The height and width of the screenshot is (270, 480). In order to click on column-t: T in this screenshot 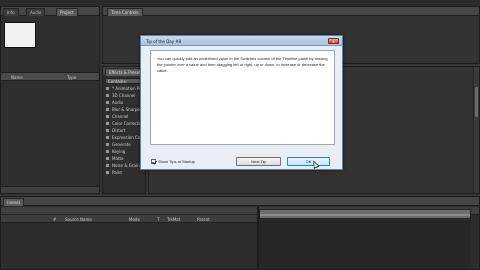, I will do `click(158, 219)`.